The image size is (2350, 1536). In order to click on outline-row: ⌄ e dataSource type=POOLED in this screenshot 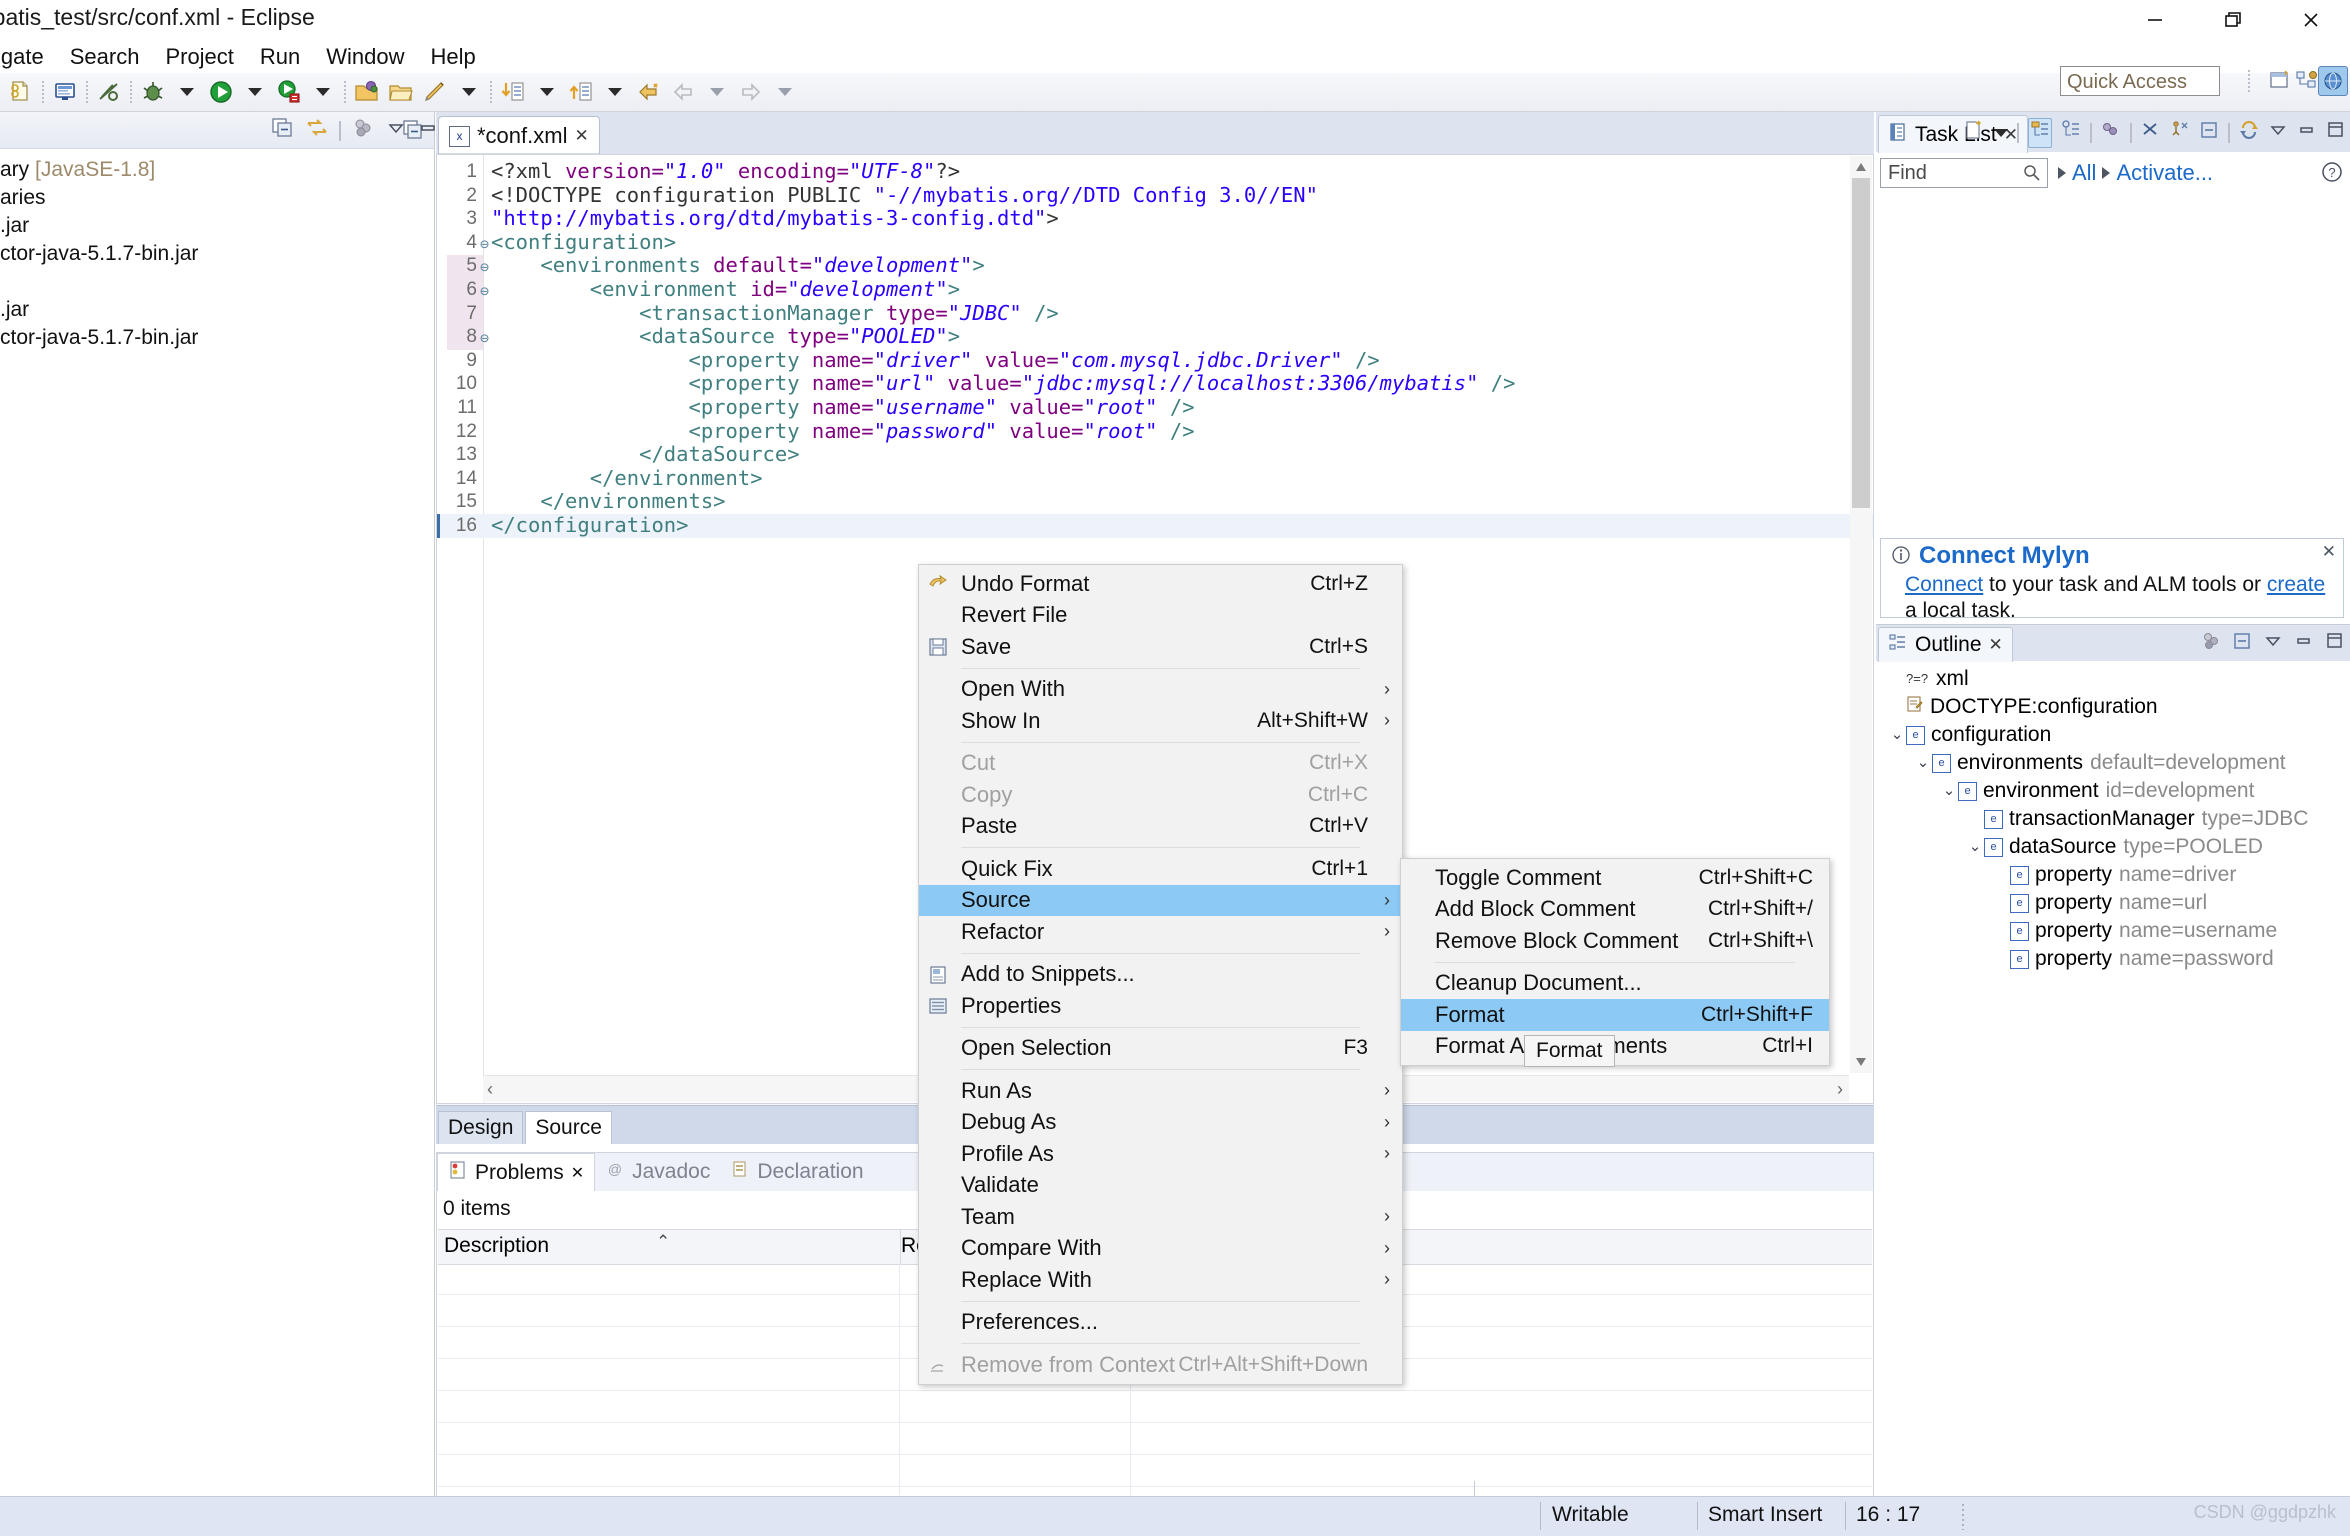, I will do `click(2113, 847)`.